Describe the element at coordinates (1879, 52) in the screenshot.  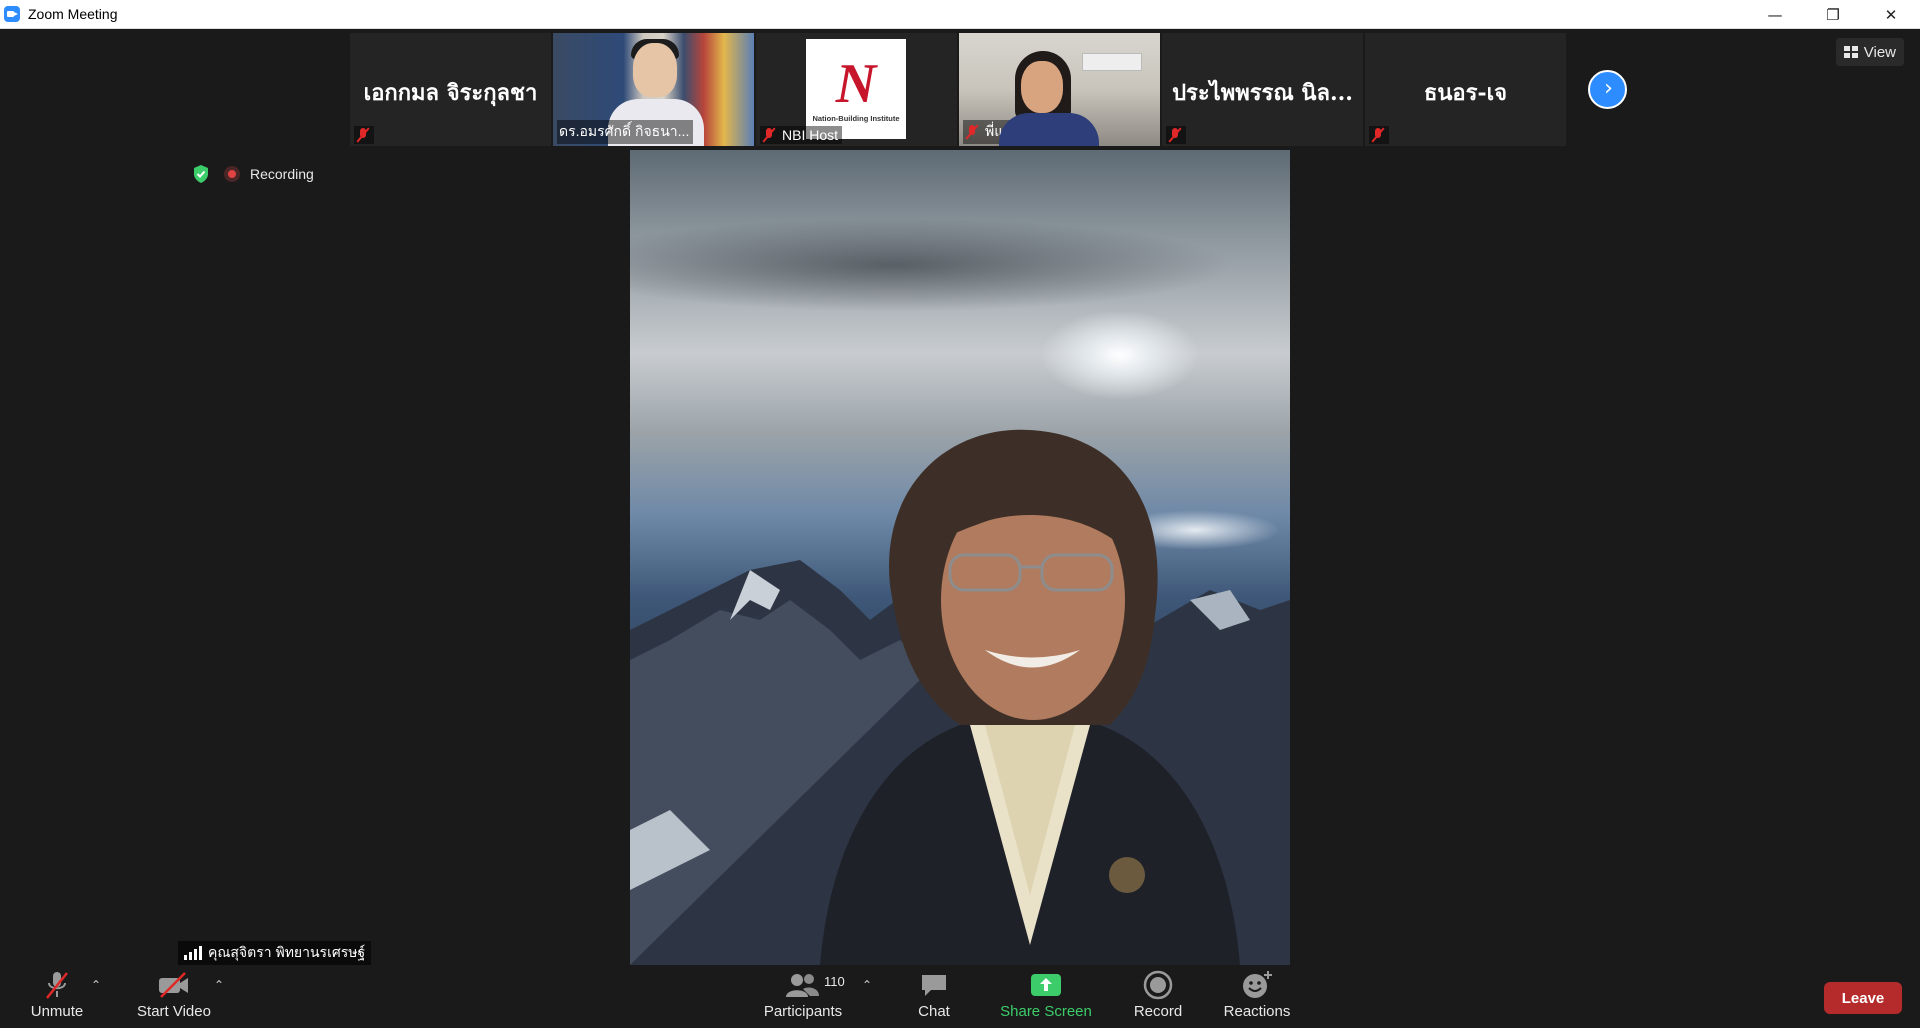
I see `view-label: View` at that location.